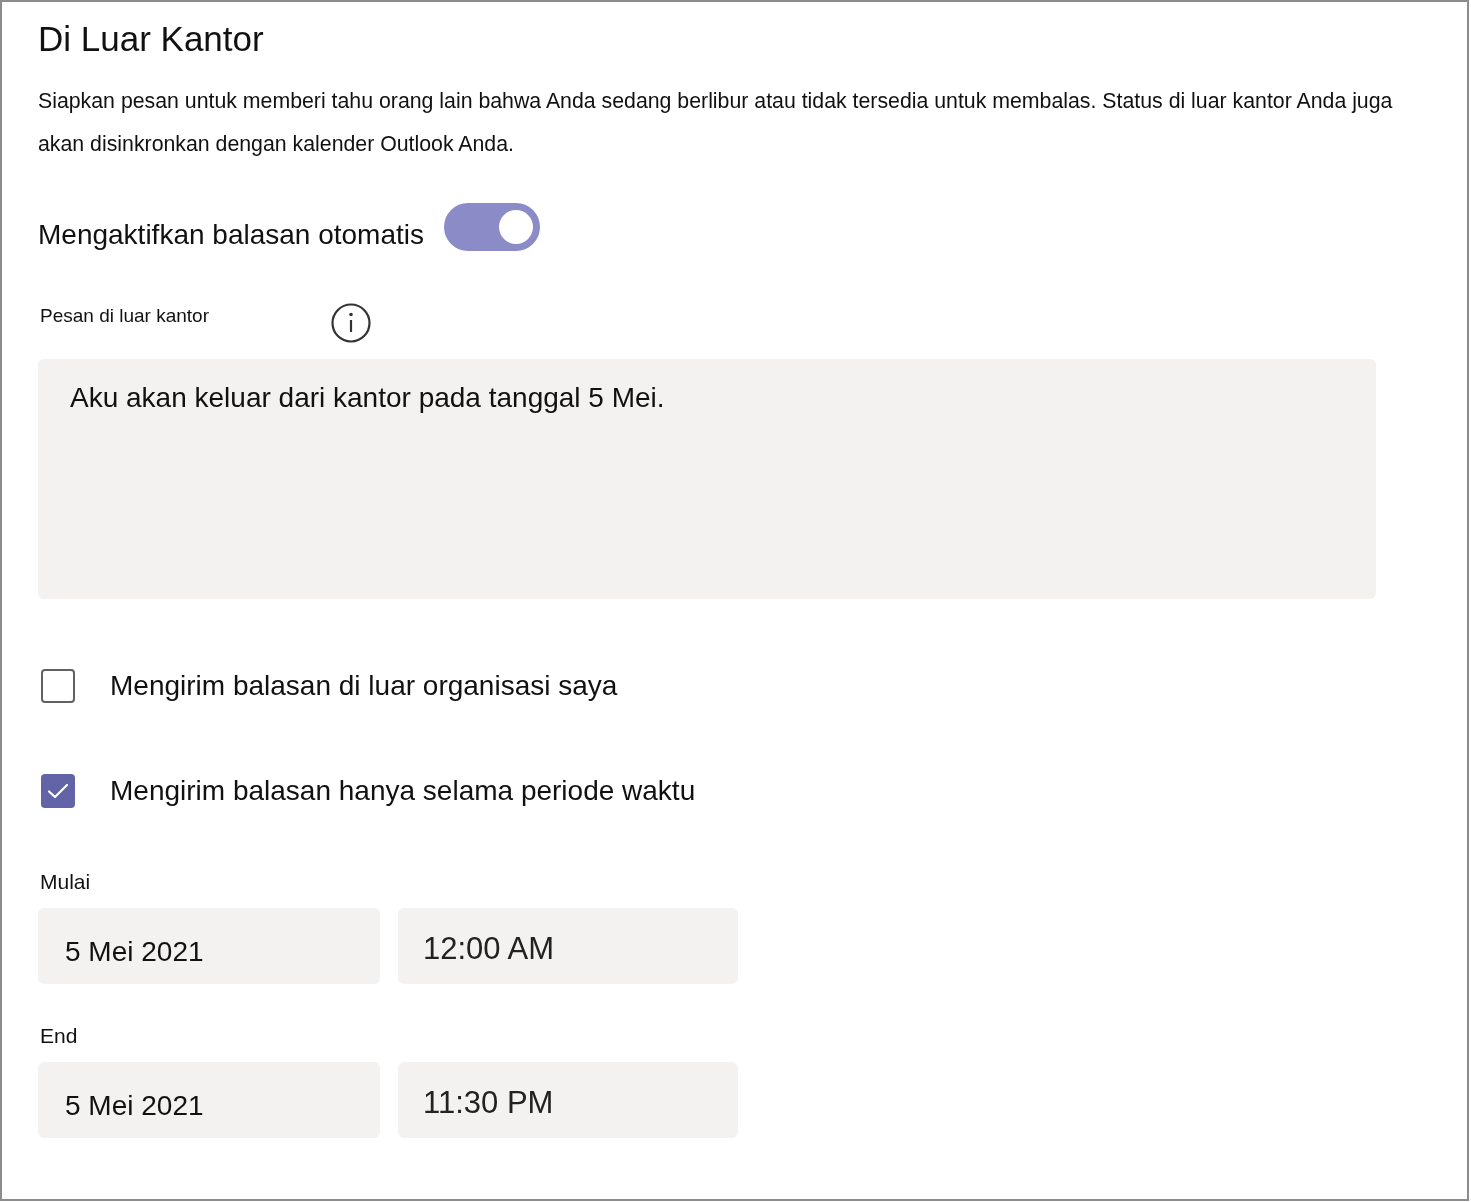 Image resolution: width=1471 pixels, height=1202 pixels. I want to click on time-field: 12:00 AM, so click(568, 946).